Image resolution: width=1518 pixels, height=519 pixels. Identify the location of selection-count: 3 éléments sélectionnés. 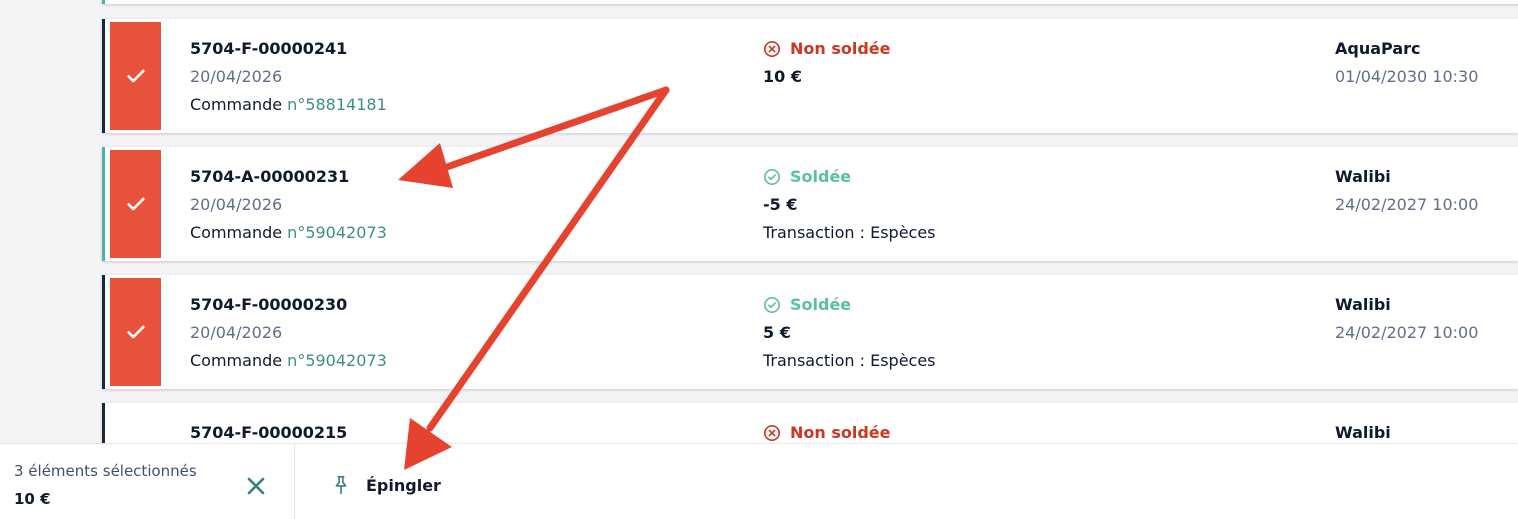
(105, 471).